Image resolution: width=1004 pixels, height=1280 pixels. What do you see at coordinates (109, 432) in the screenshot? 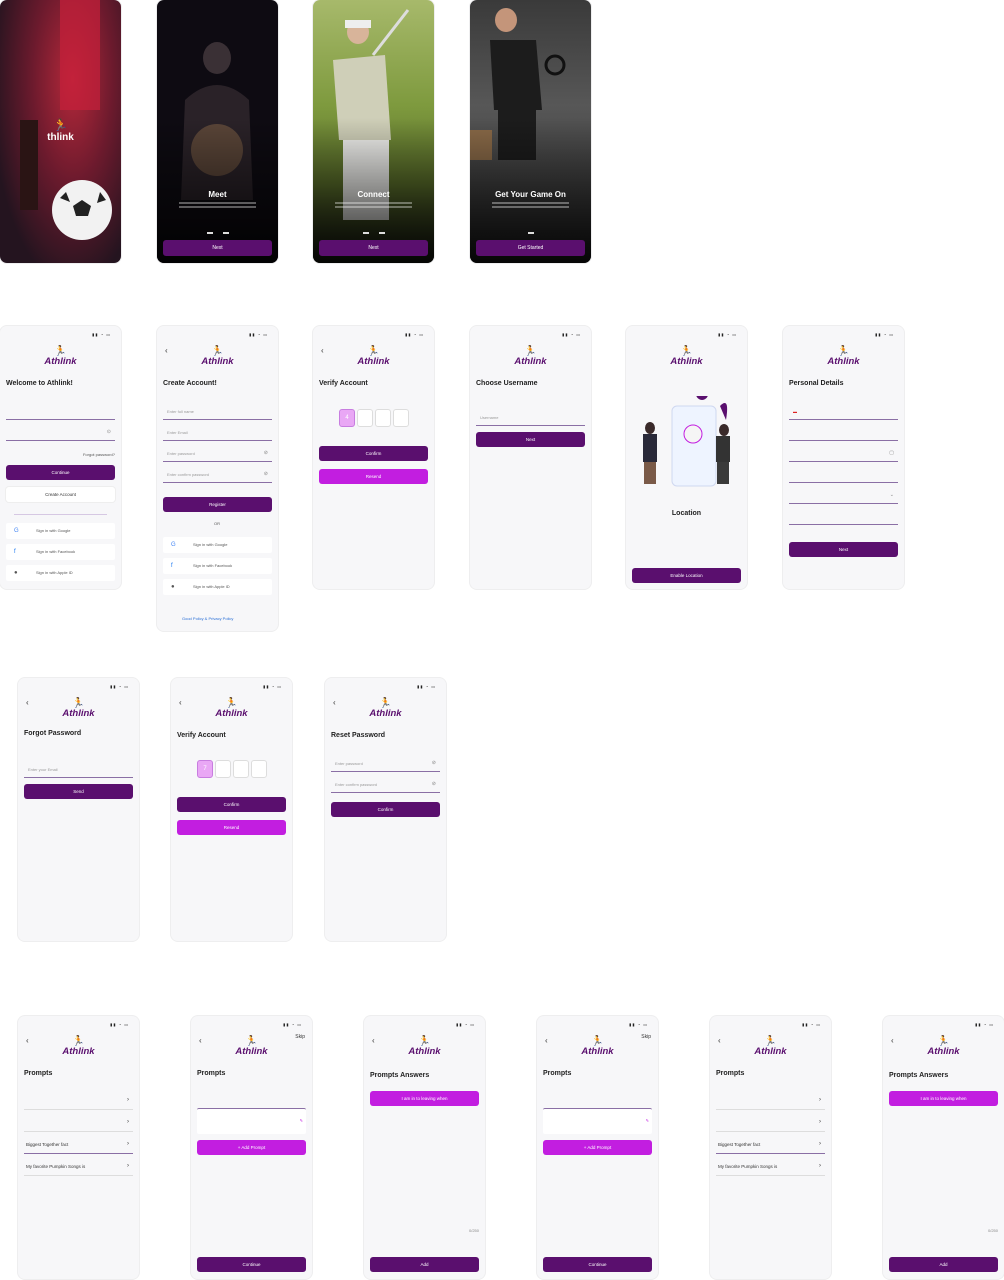
I see `eye-icon: ⊙` at bounding box center [109, 432].